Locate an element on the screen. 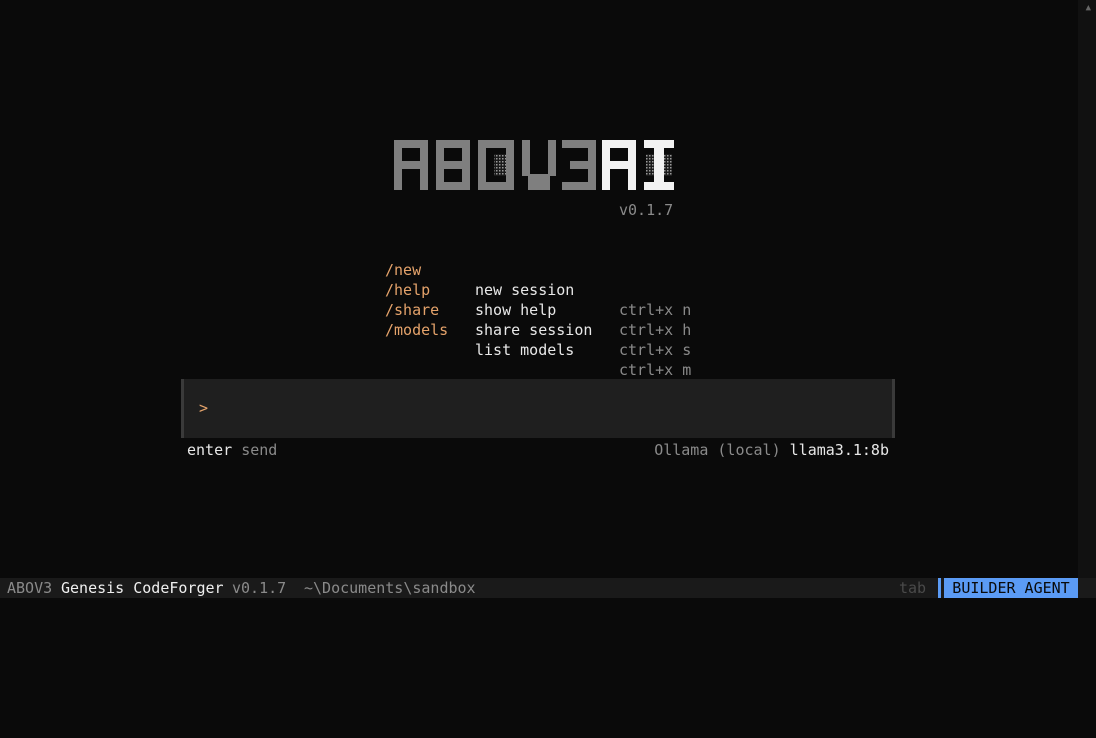 The image size is (1096, 738). scrollbar: ▲ is located at coordinates (1087, 289).